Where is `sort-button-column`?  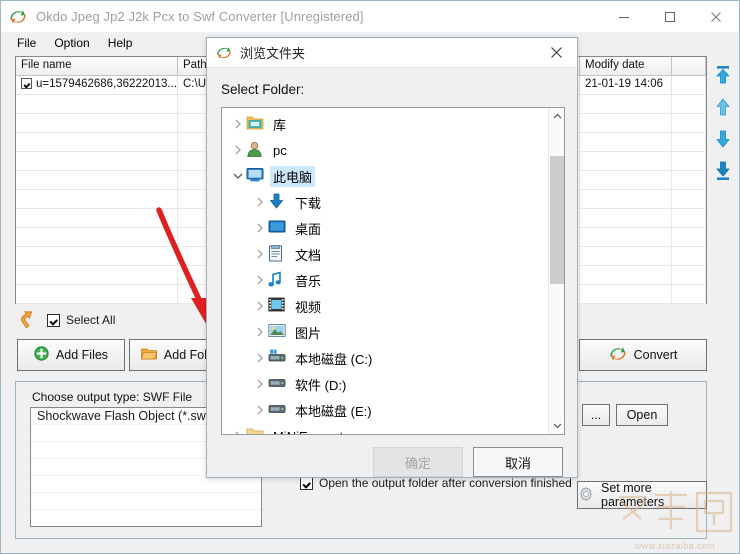 sort-button-column is located at coordinates (723, 180).